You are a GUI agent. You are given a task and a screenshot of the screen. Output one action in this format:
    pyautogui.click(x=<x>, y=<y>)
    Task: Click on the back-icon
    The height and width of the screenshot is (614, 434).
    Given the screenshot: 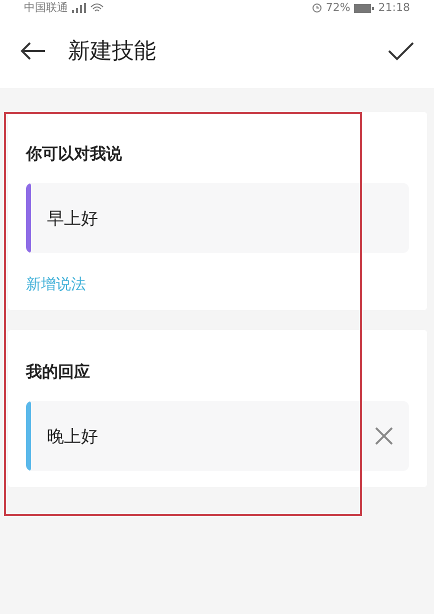 What is the action you would take?
    pyautogui.click(x=33, y=51)
    